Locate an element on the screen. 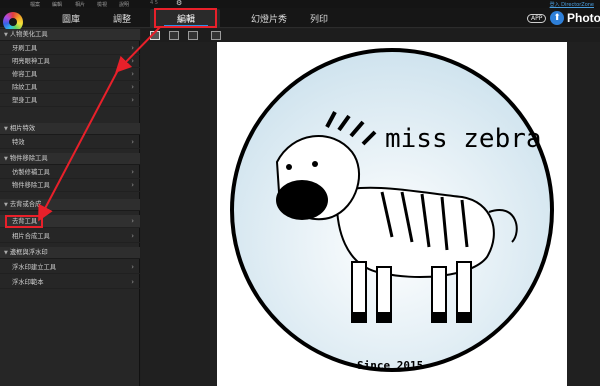 Image resolution: width=600 pixels, height=386 pixels. sidebar-item-contour: 修容工具 › is located at coordinates (70, 74).